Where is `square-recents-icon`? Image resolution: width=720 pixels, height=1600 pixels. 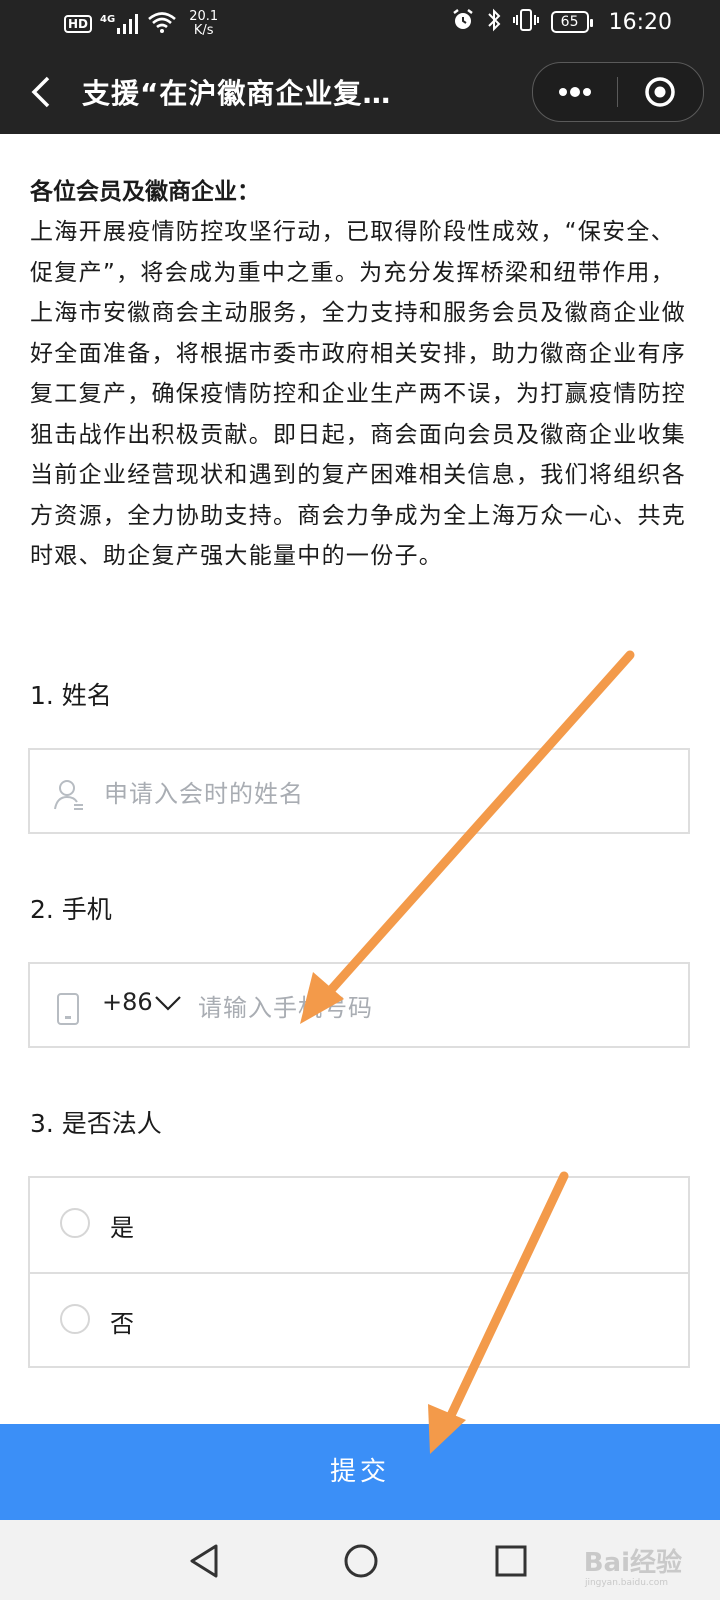
square-recents-icon is located at coordinates (511, 1561).